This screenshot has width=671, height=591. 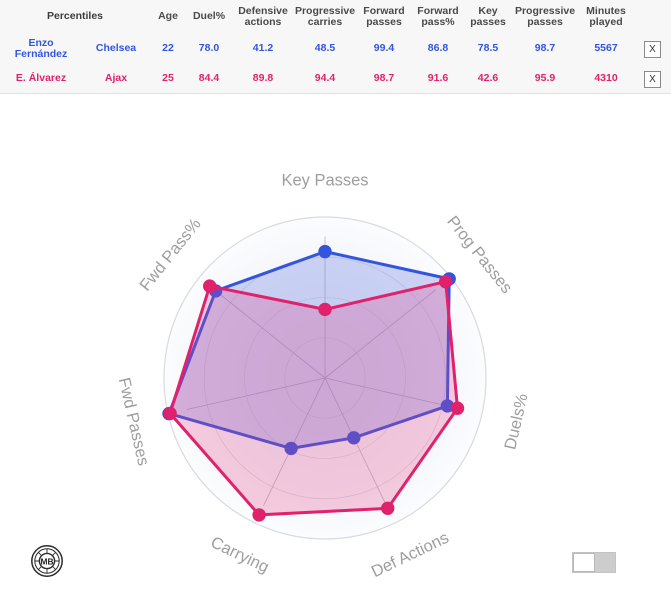 I want to click on football-logo: MB, so click(x=47, y=561).